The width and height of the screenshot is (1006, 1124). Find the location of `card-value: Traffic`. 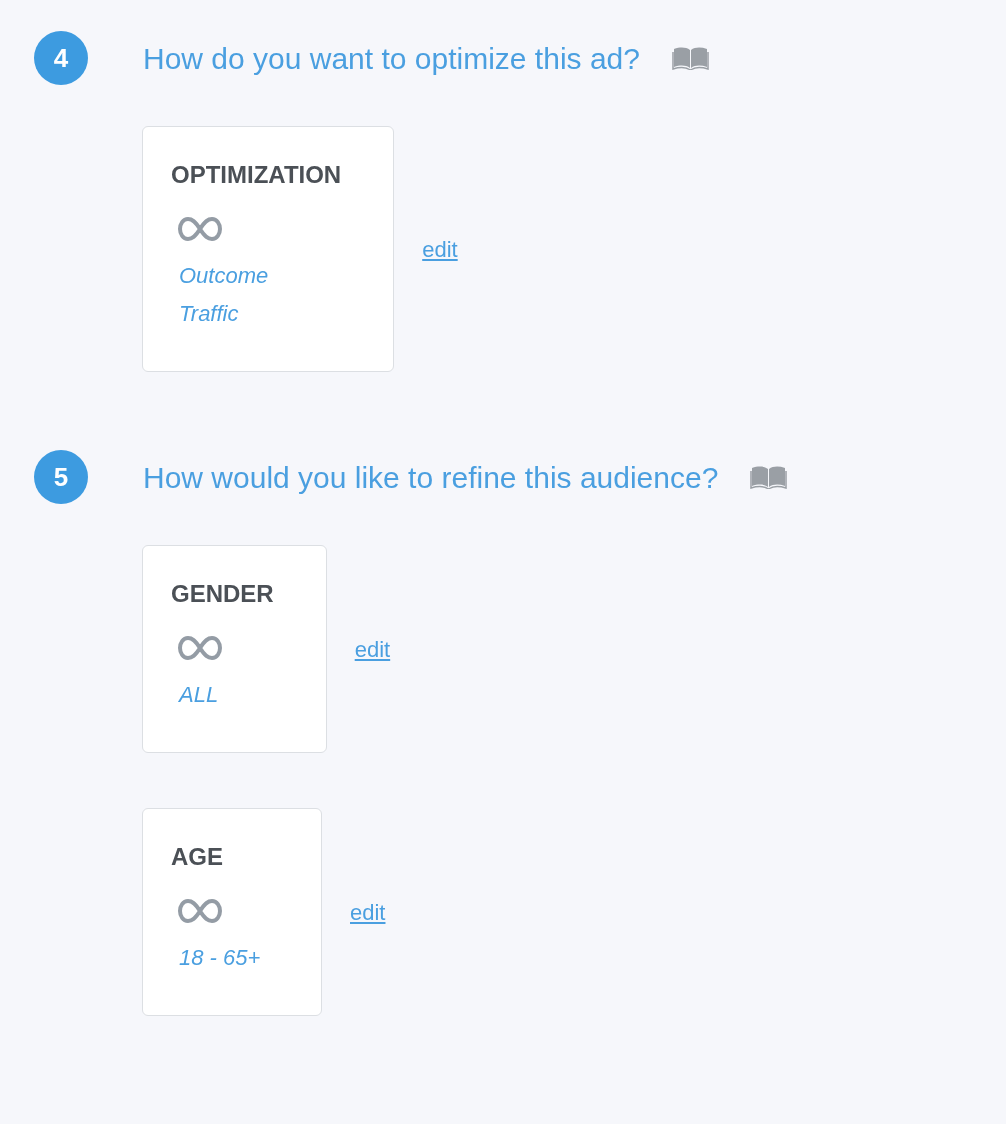

card-value: Traffic is located at coordinates (209, 314).